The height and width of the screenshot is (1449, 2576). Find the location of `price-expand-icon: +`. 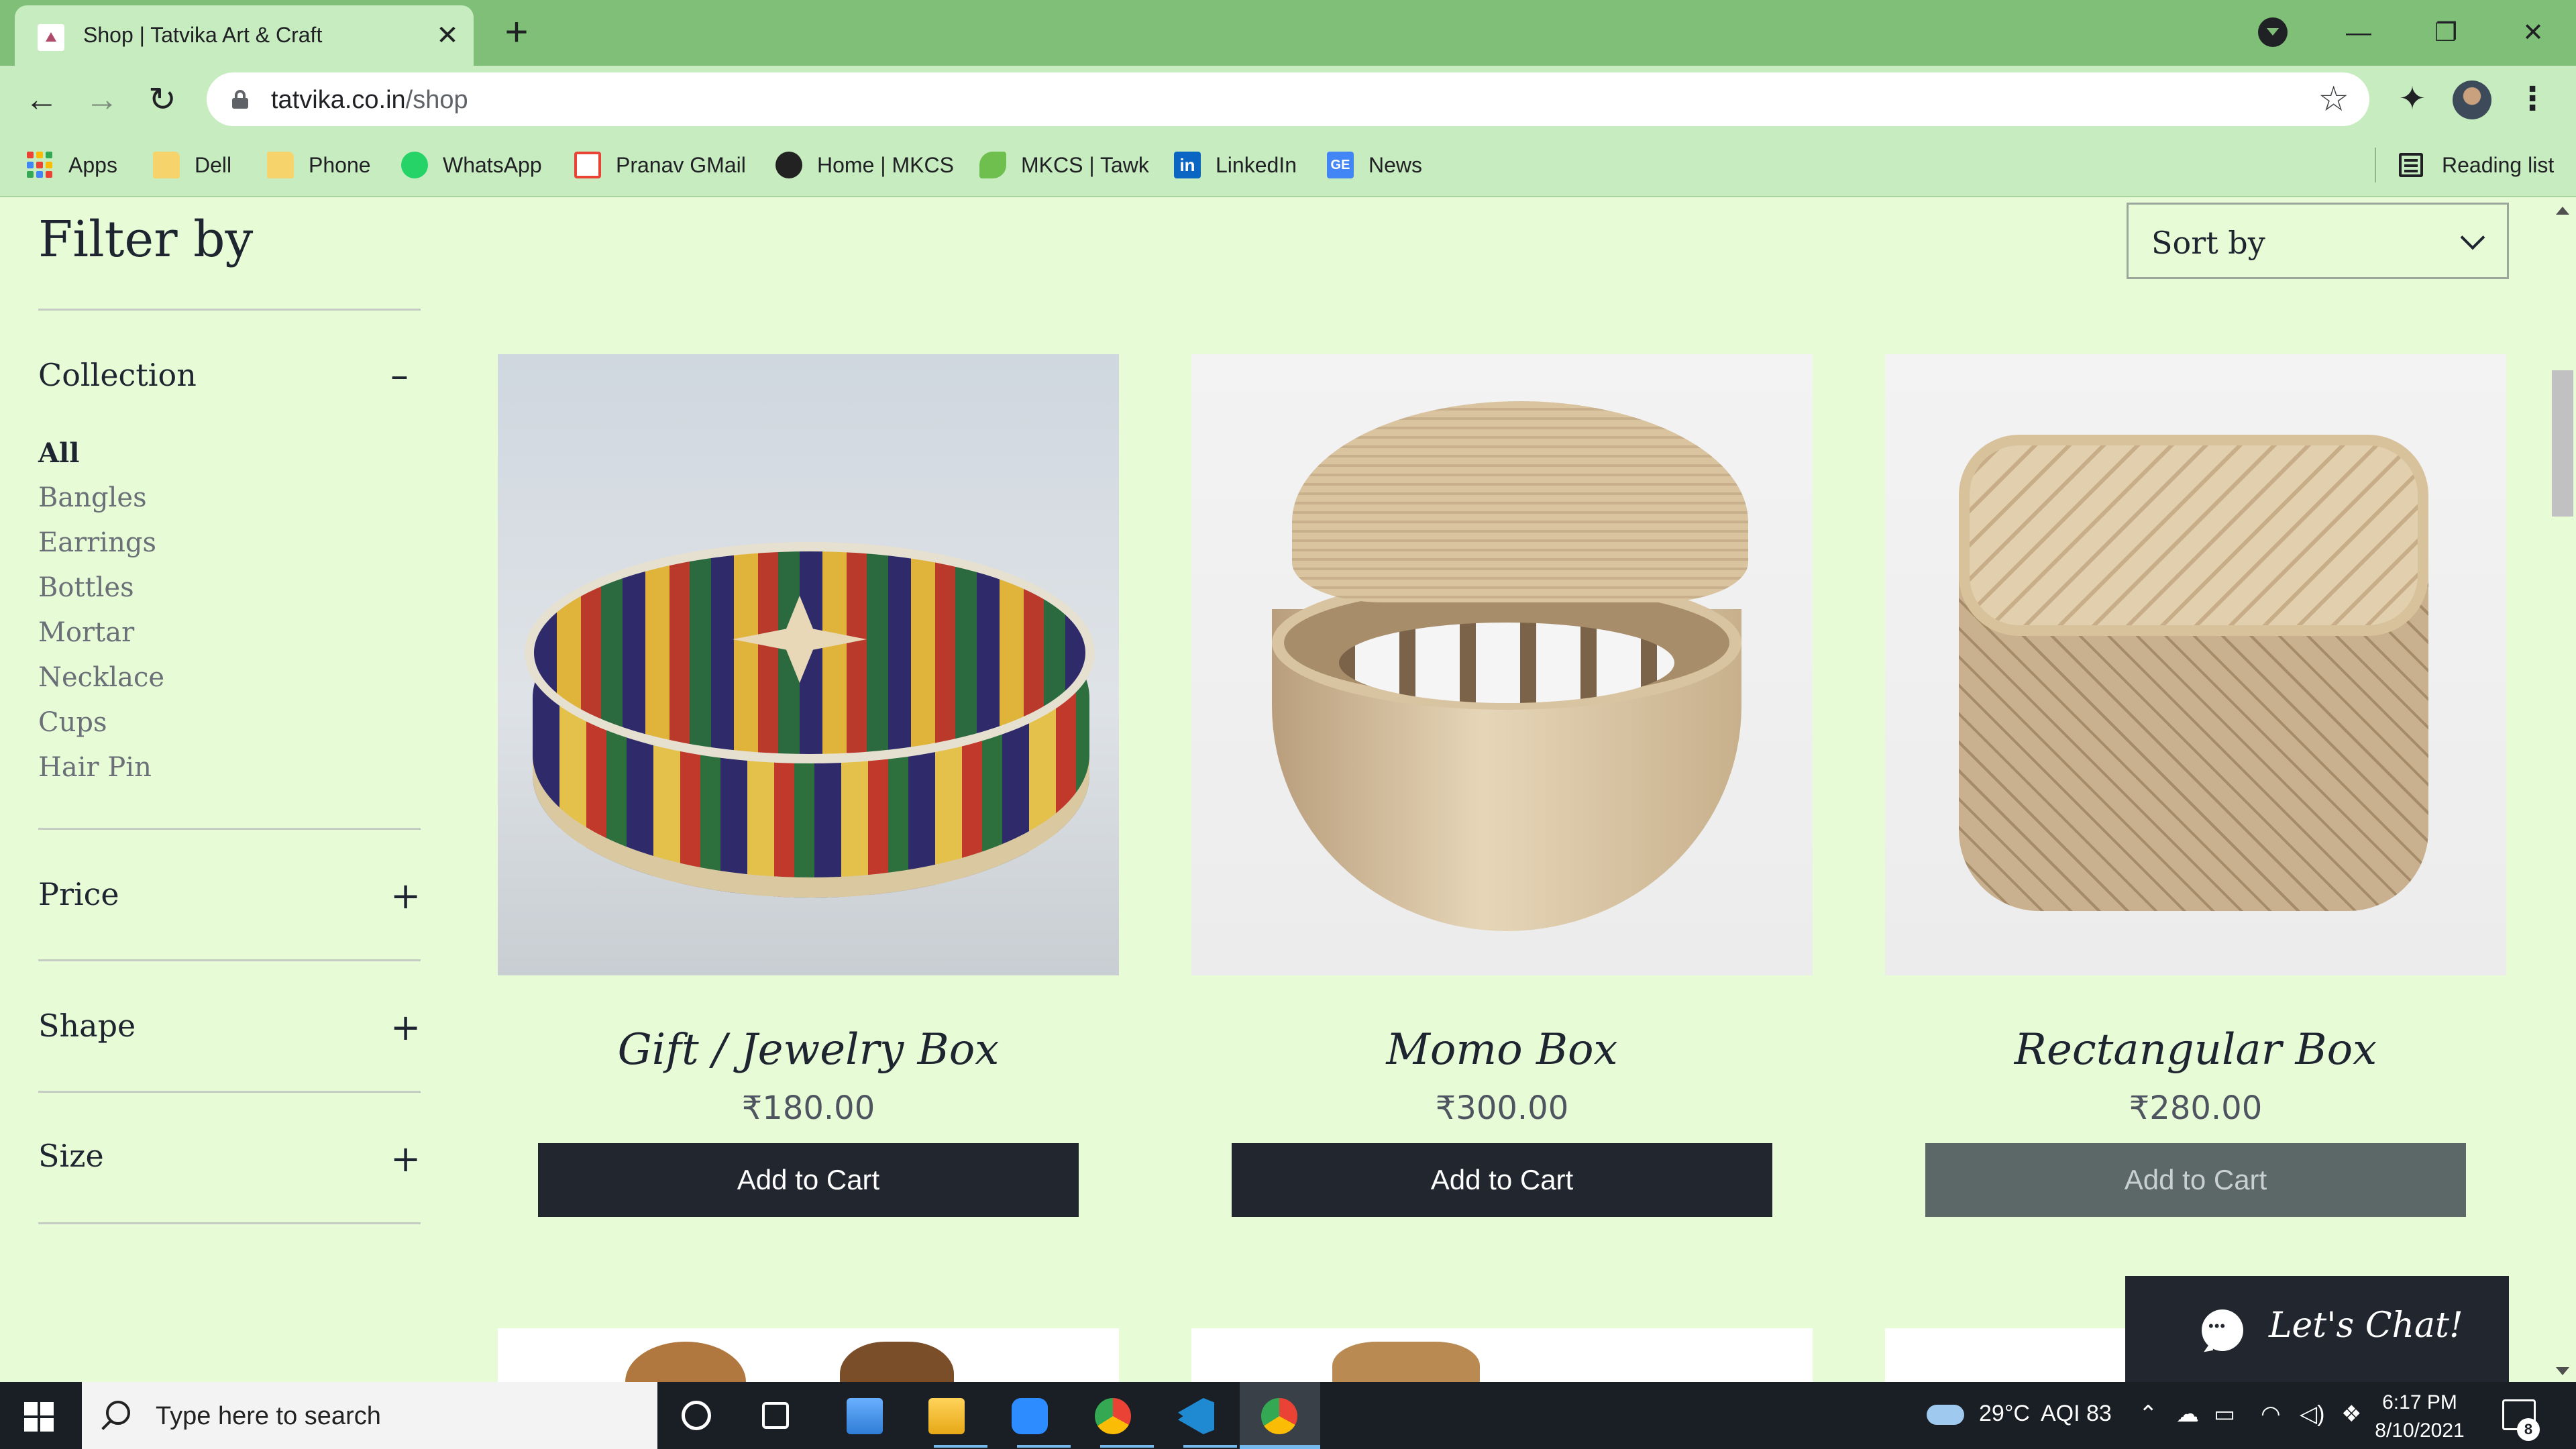

price-expand-icon: + is located at coordinates (405, 896).